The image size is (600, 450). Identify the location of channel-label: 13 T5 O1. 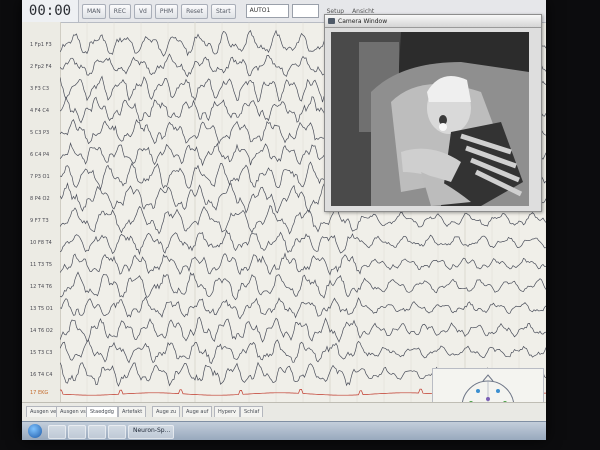
(41, 309).